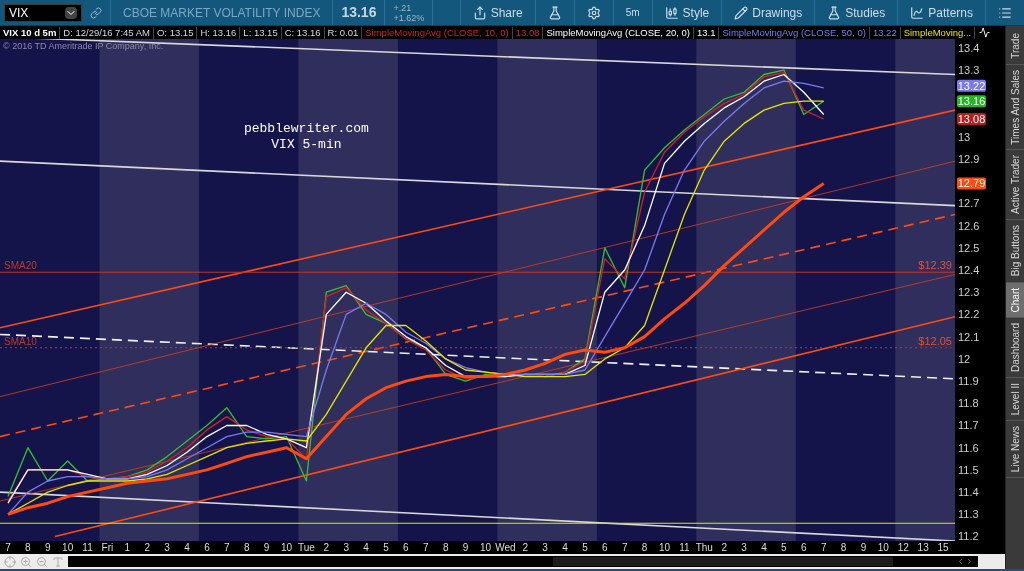  What do you see at coordinates (528, 32) in the screenshot?
I see `study-value: 13.08` at bounding box center [528, 32].